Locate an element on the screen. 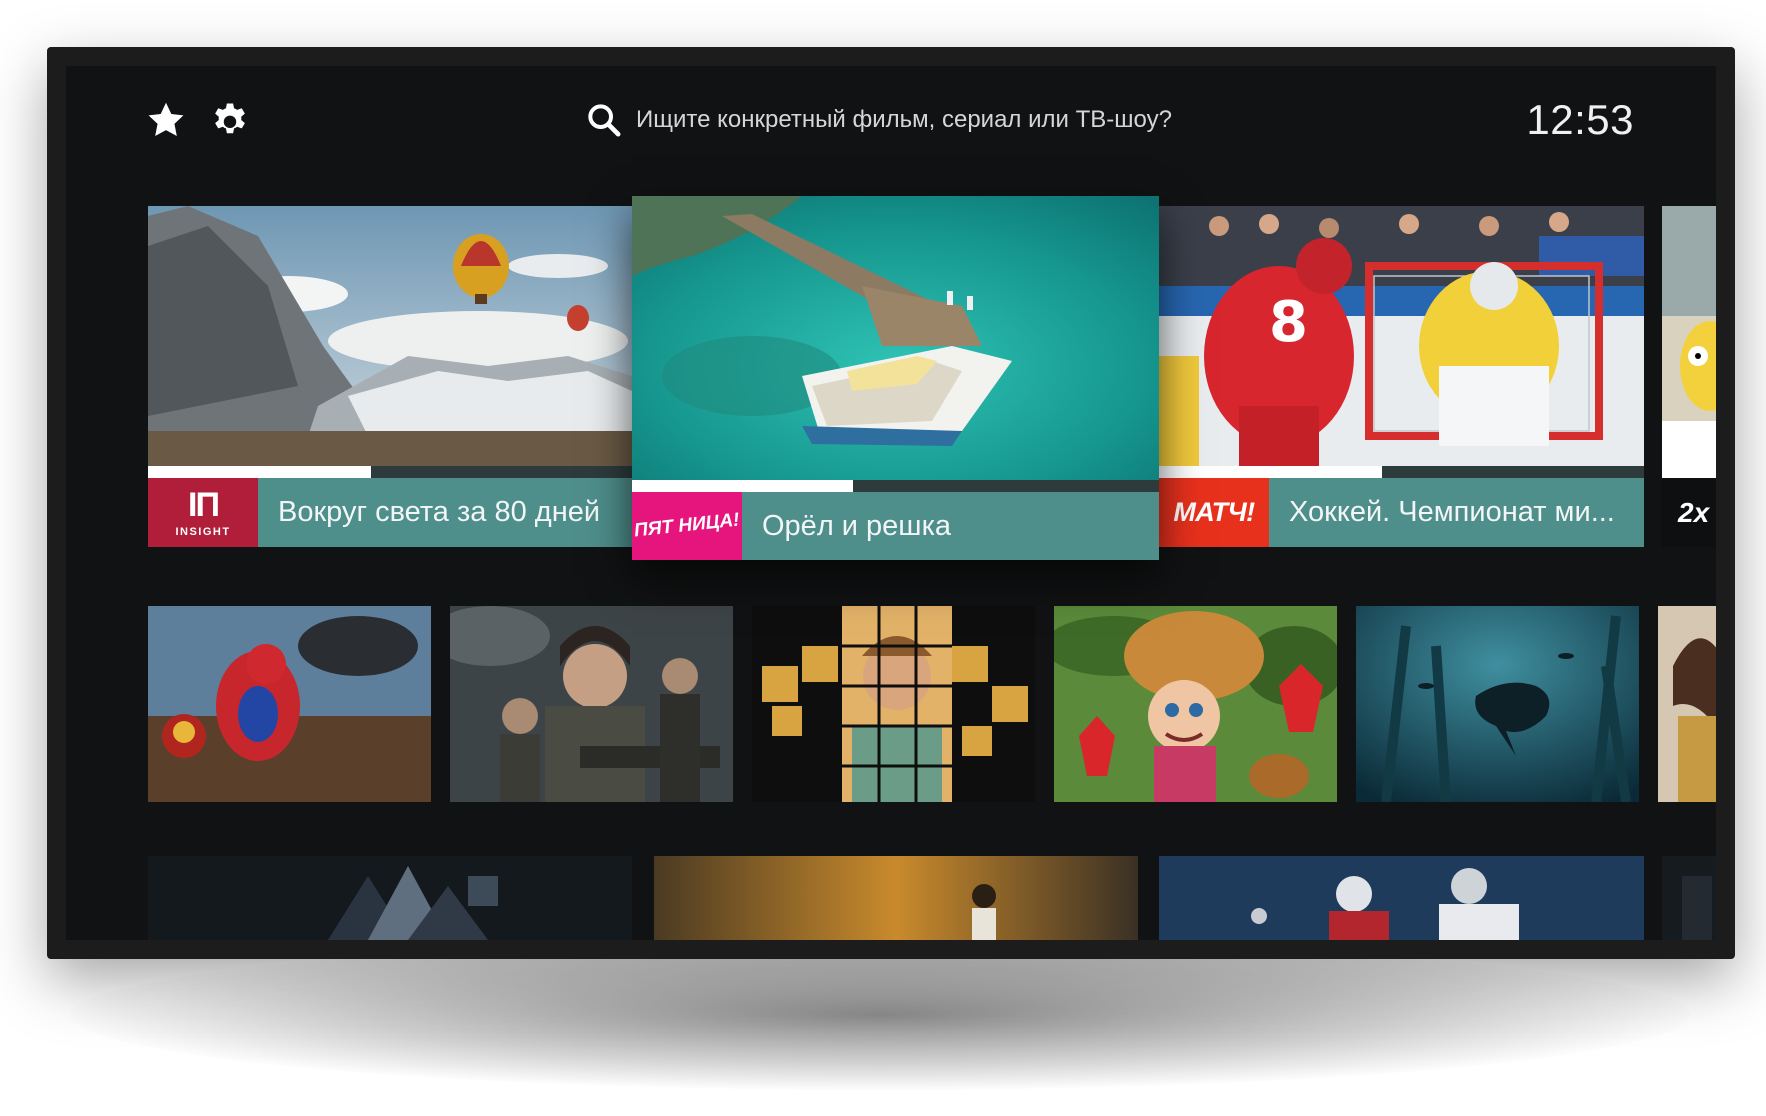  partial-dark-poster is located at coordinates (1689, 898).